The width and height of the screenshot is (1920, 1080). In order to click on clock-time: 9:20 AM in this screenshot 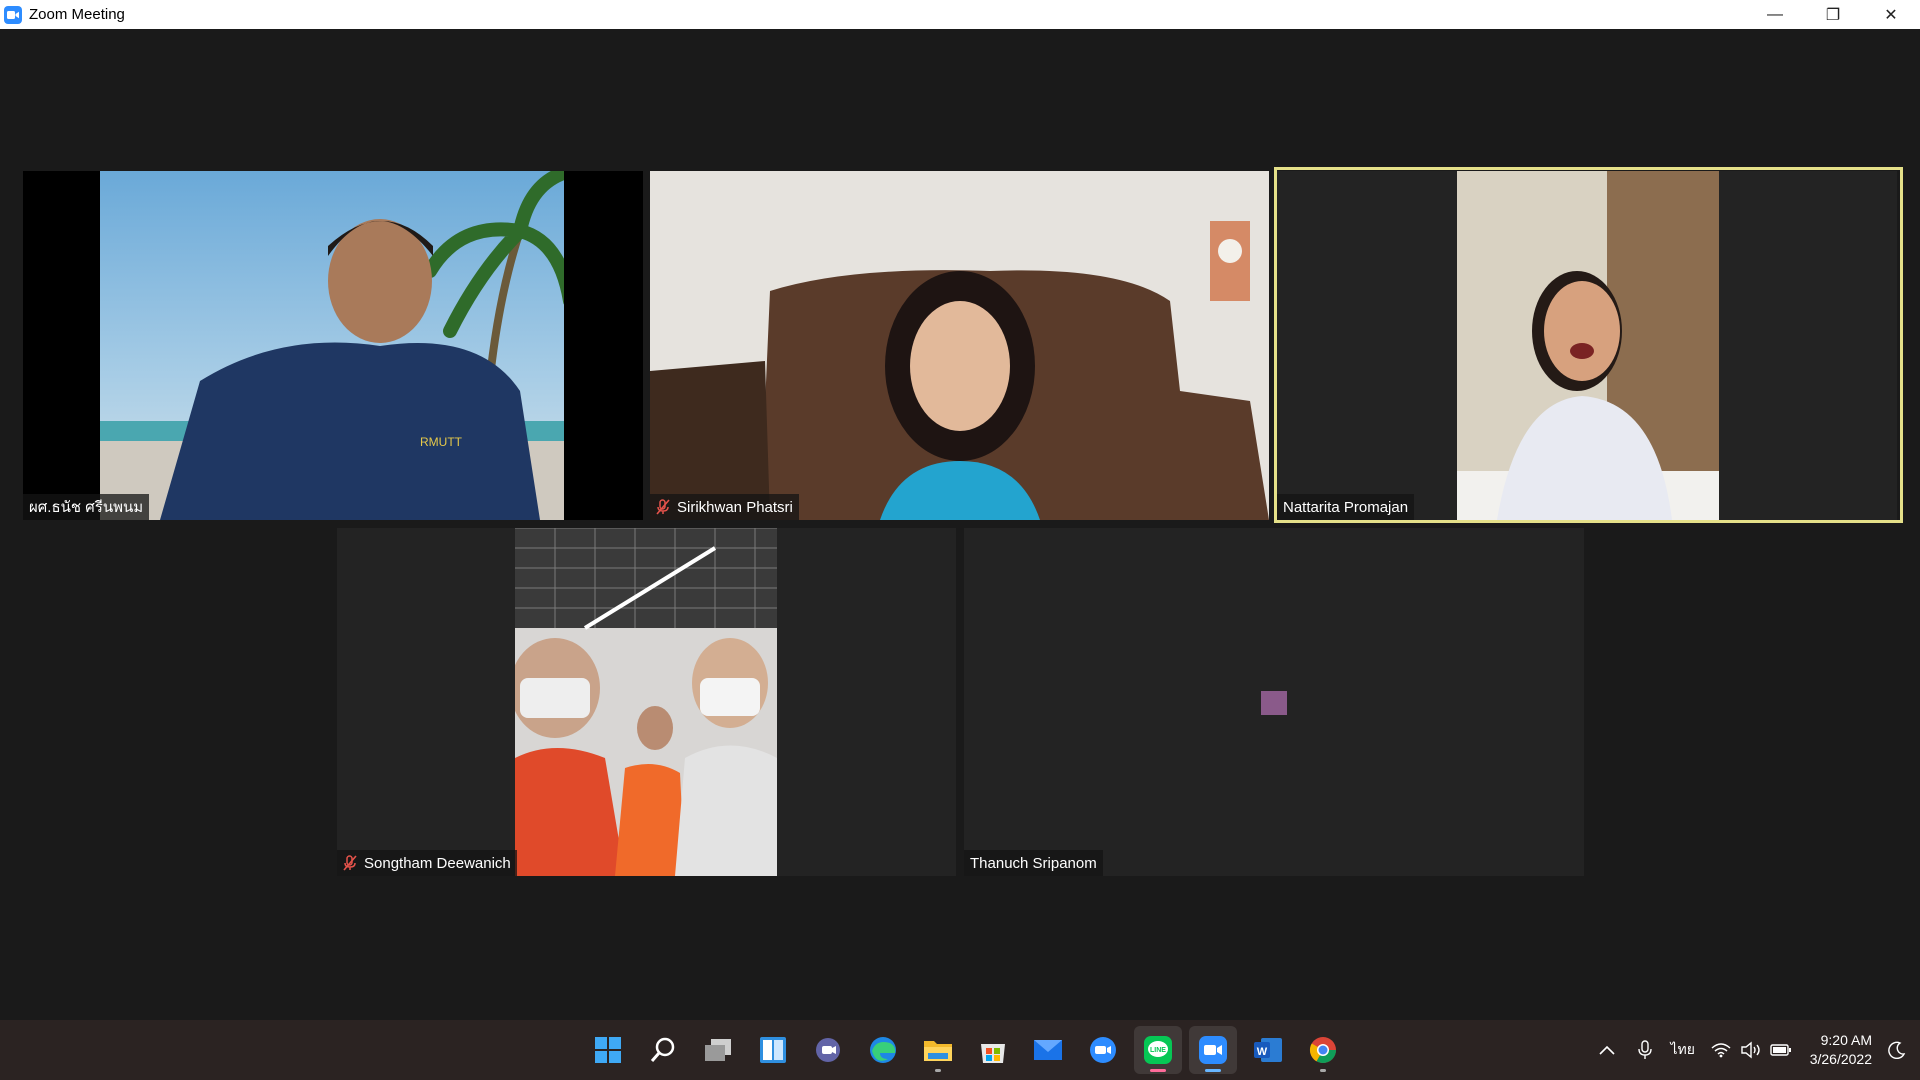, I will do `click(1846, 1040)`.